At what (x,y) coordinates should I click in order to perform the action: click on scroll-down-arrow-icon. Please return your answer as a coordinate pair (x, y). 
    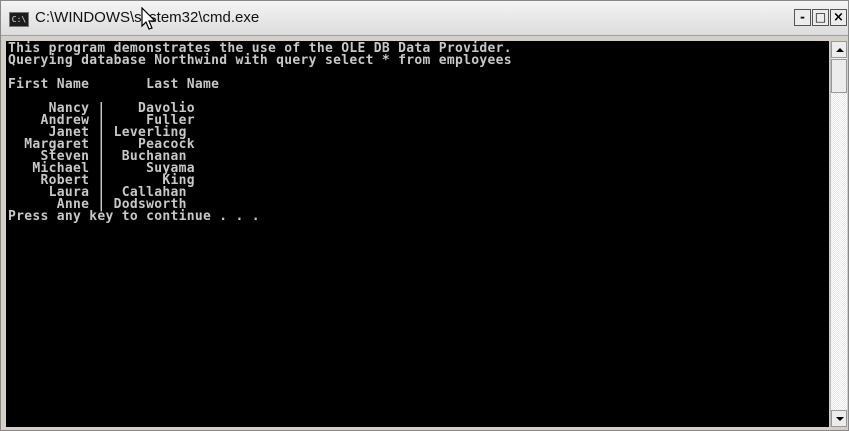
    Looking at the image, I should click on (840, 419).